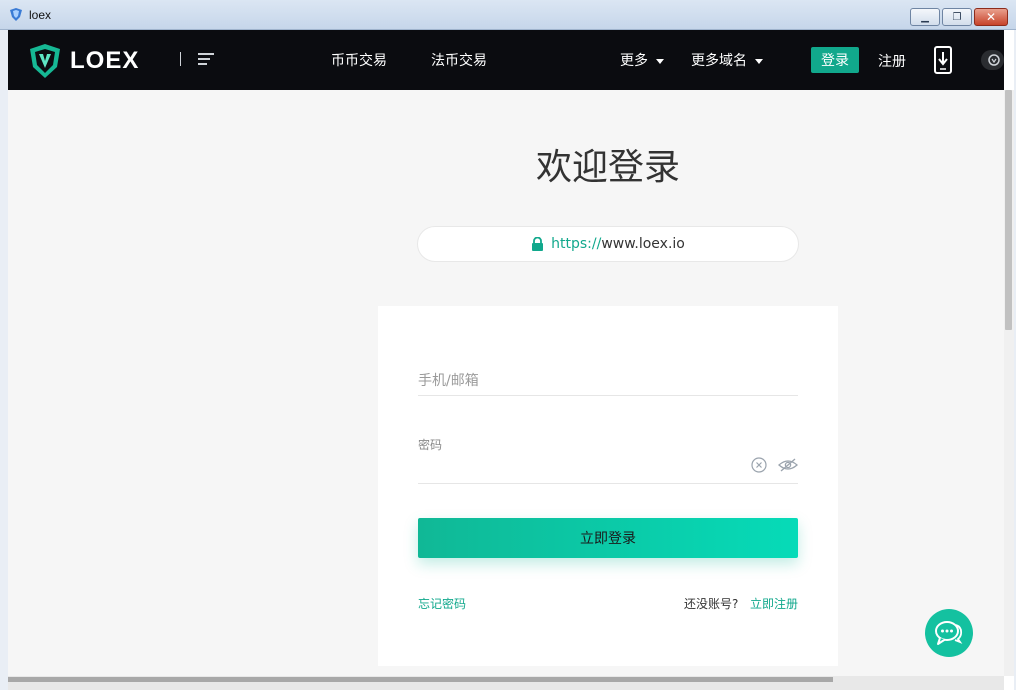  What do you see at coordinates (40, 15) in the screenshot?
I see `window-title: loex` at bounding box center [40, 15].